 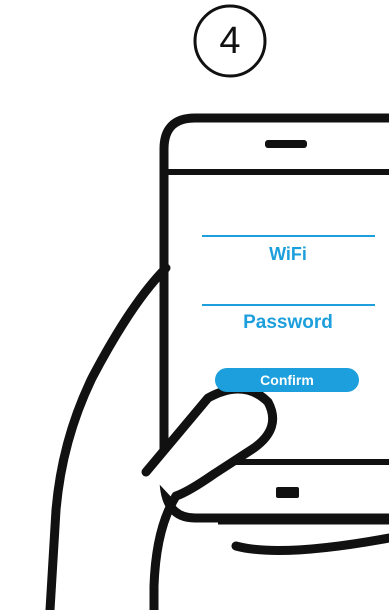 I want to click on wifi-field-underline, so click(x=288, y=236).